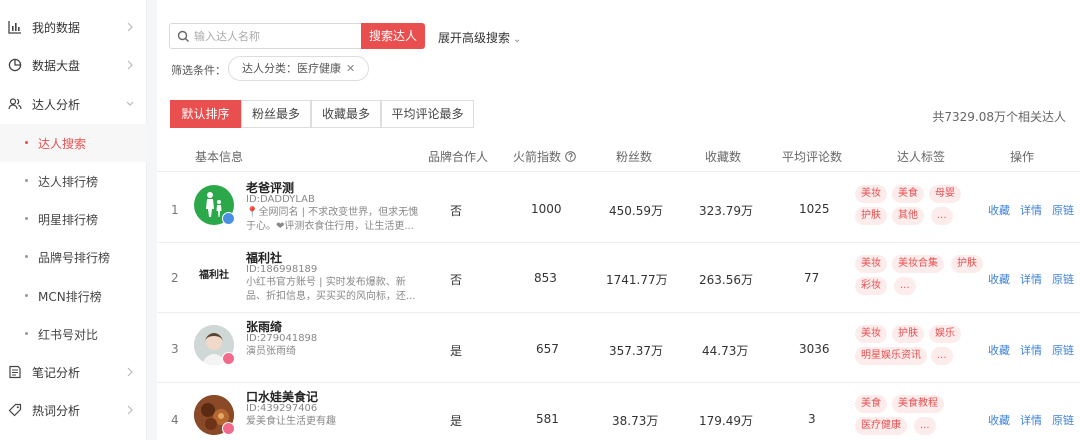  Describe the element at coordinates (393, 36) in the screenshot. I see `search-button: 搜索达人` at that location.